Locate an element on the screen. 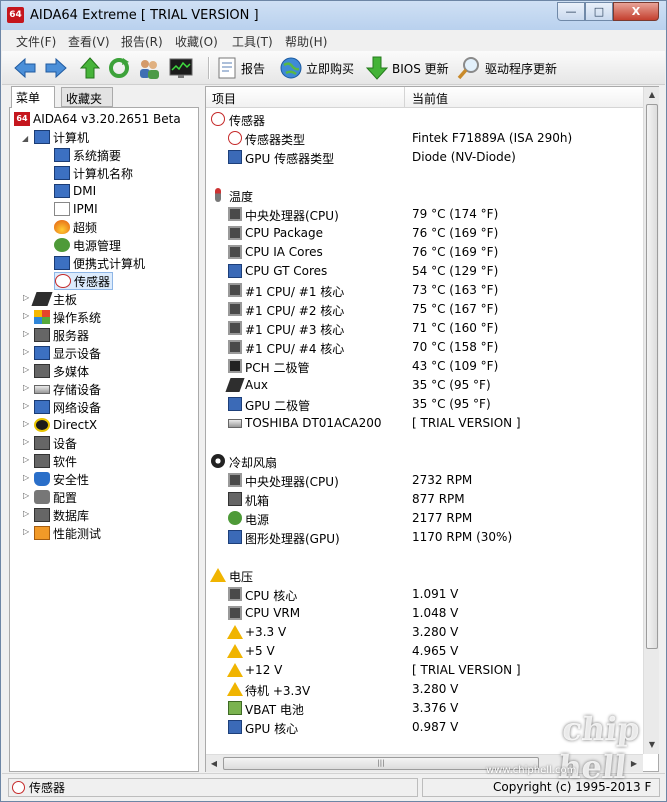  report-button: 报告 is located at coordinates (241, 68).